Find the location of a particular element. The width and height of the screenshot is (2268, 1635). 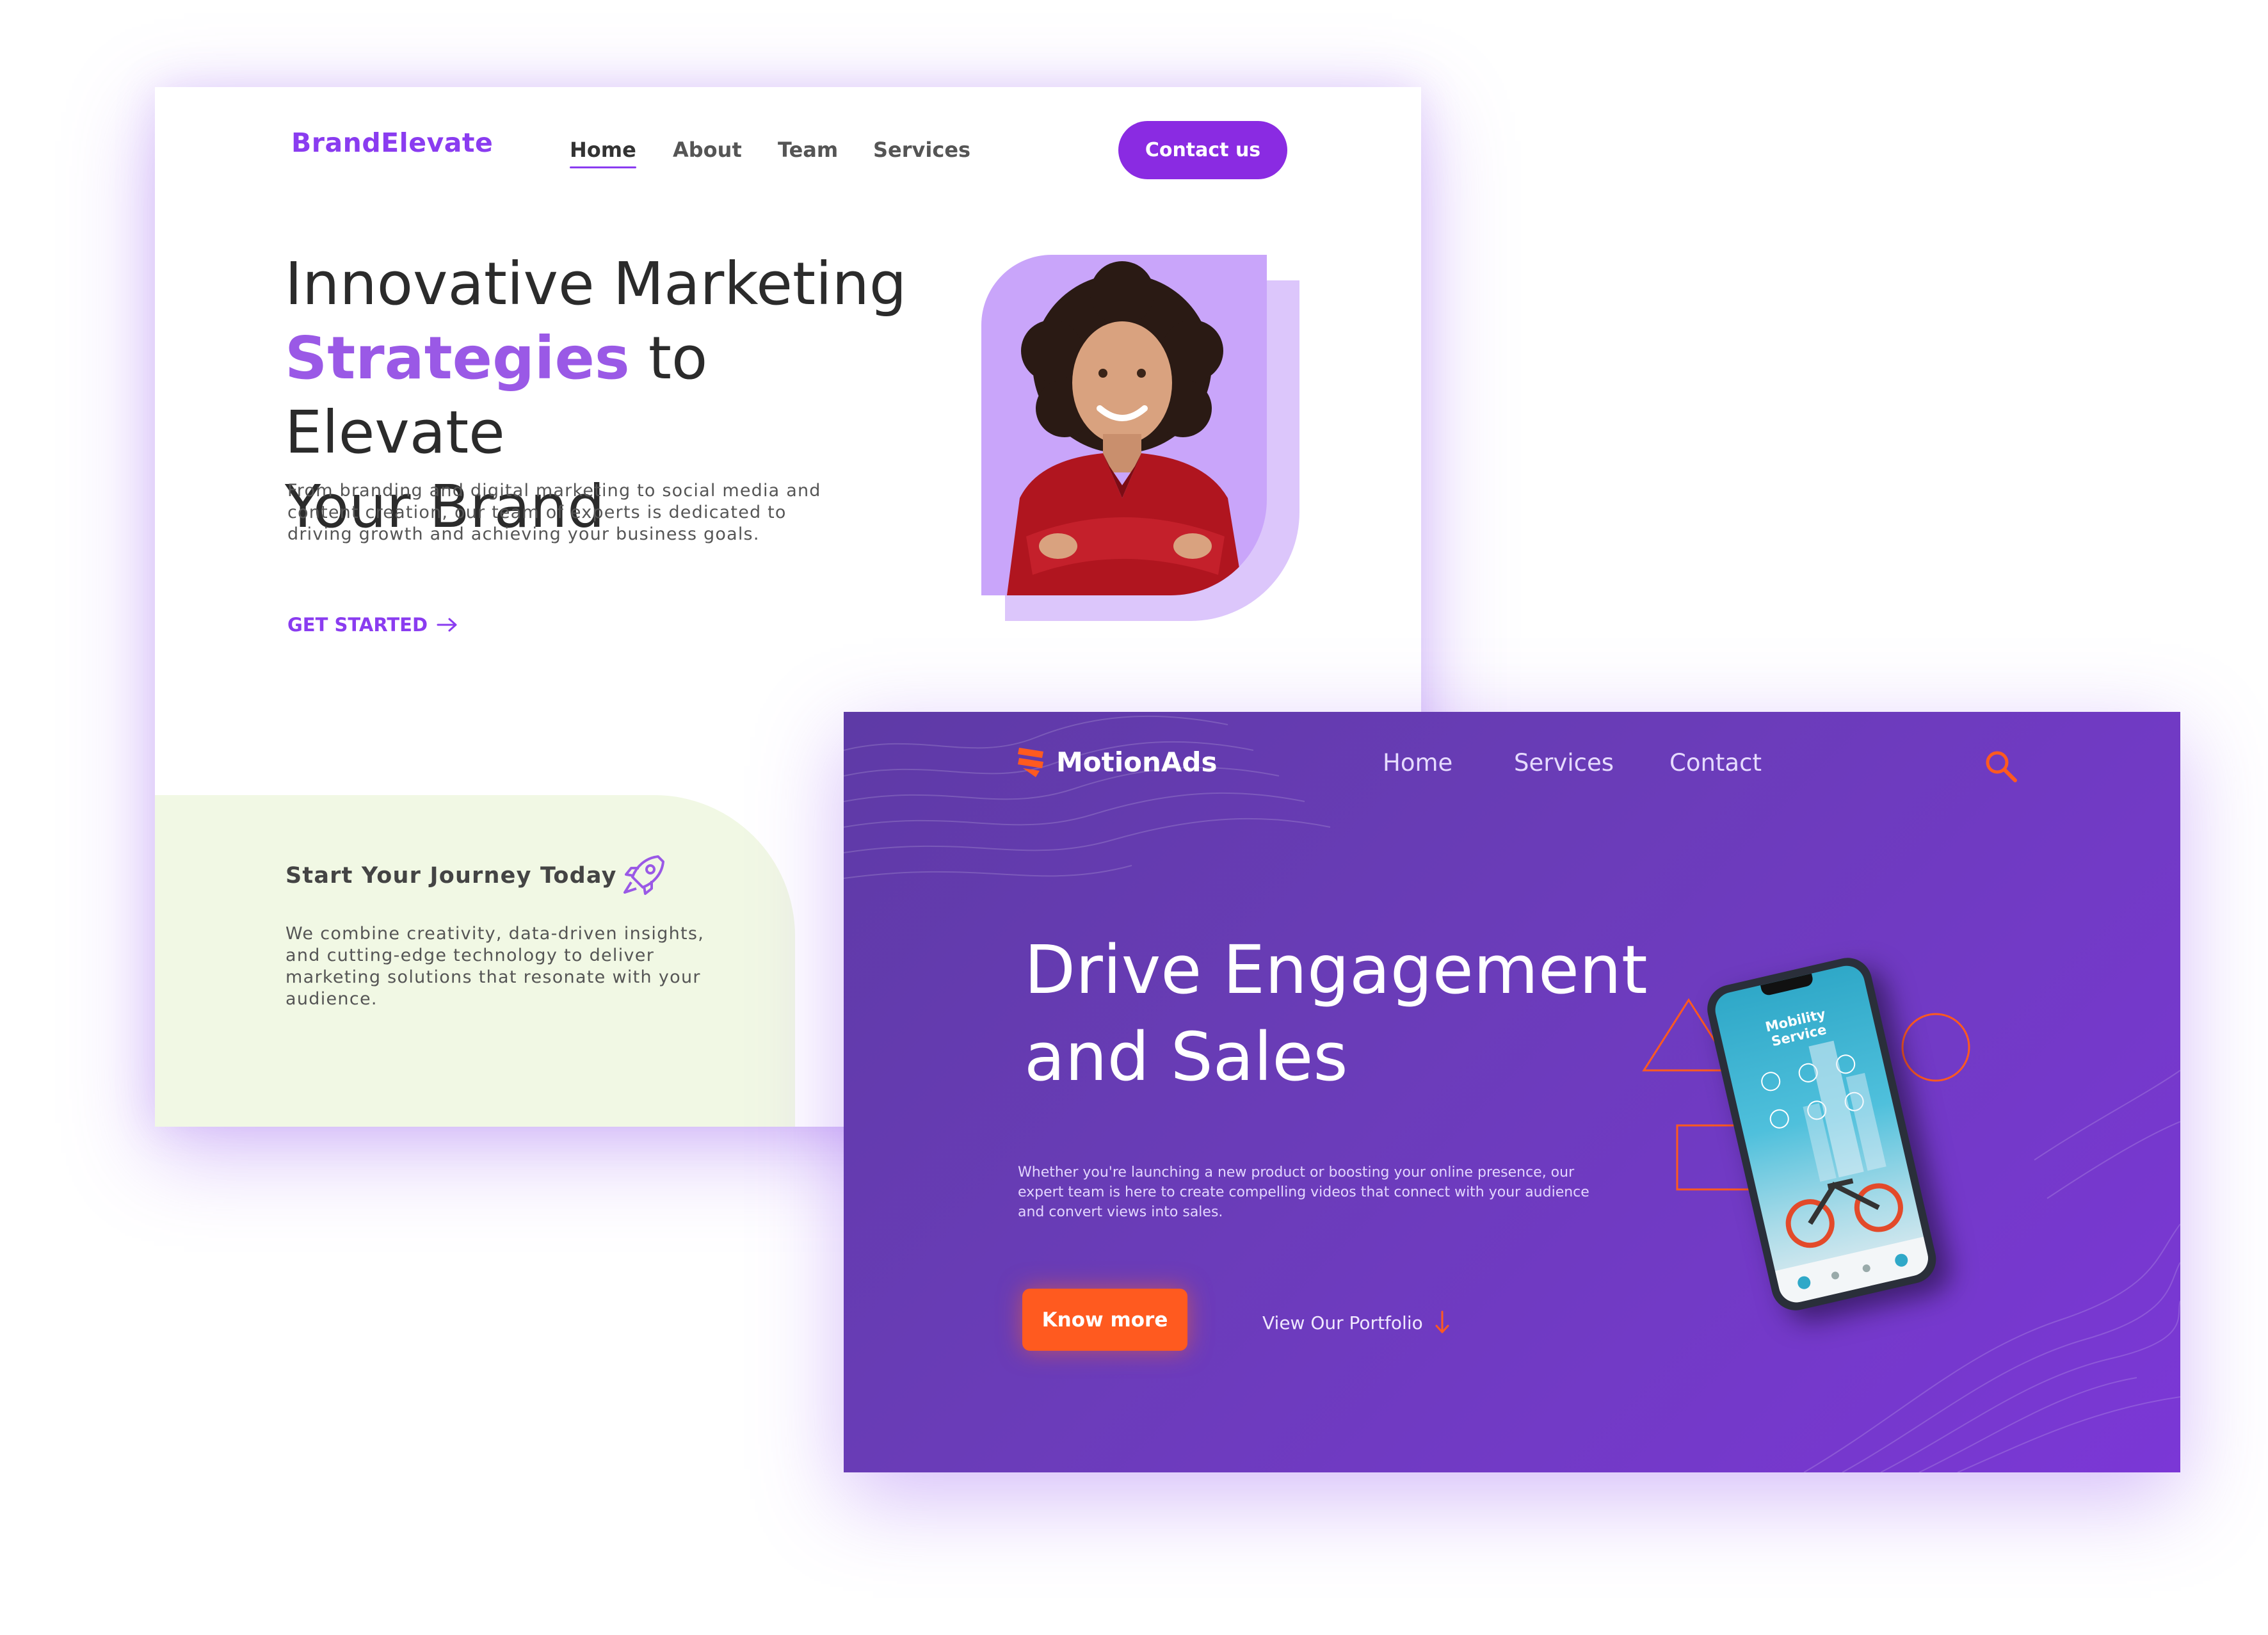

nav-item-team: Team is located at coordinates (808, 150).